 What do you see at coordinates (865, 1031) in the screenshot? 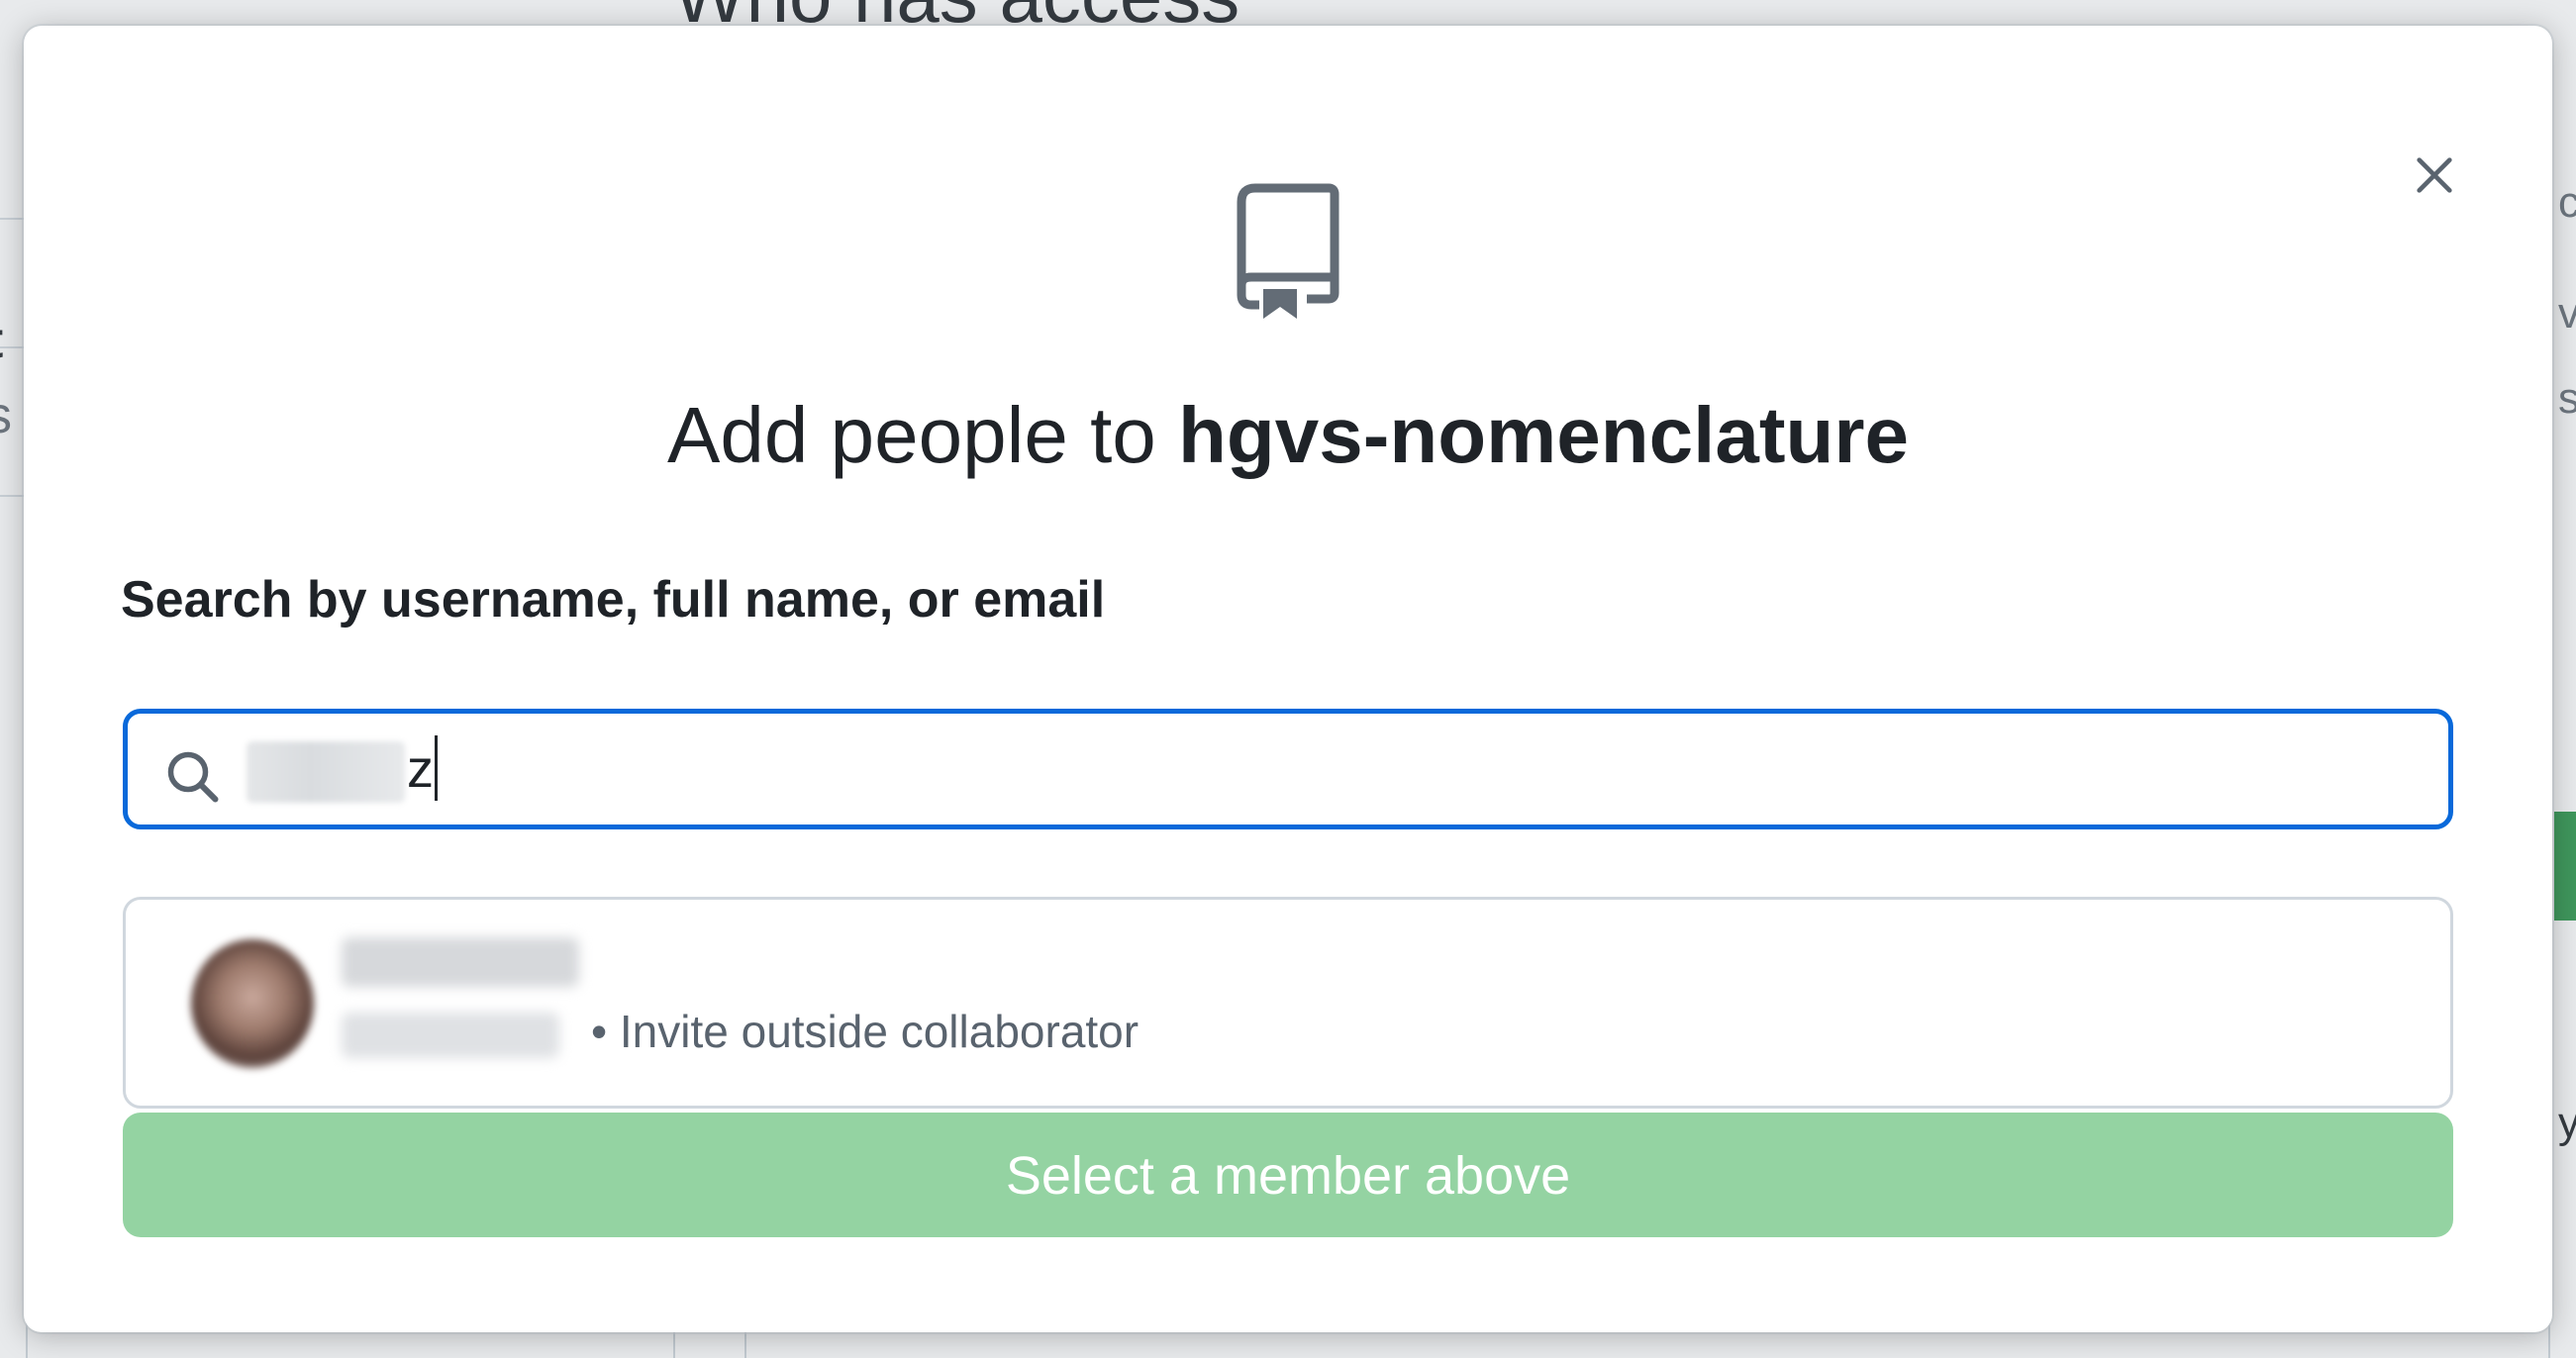
I see `invite-outside-collaborator-text: • Invite outside collaborator` at bounding box center [865, 1031].